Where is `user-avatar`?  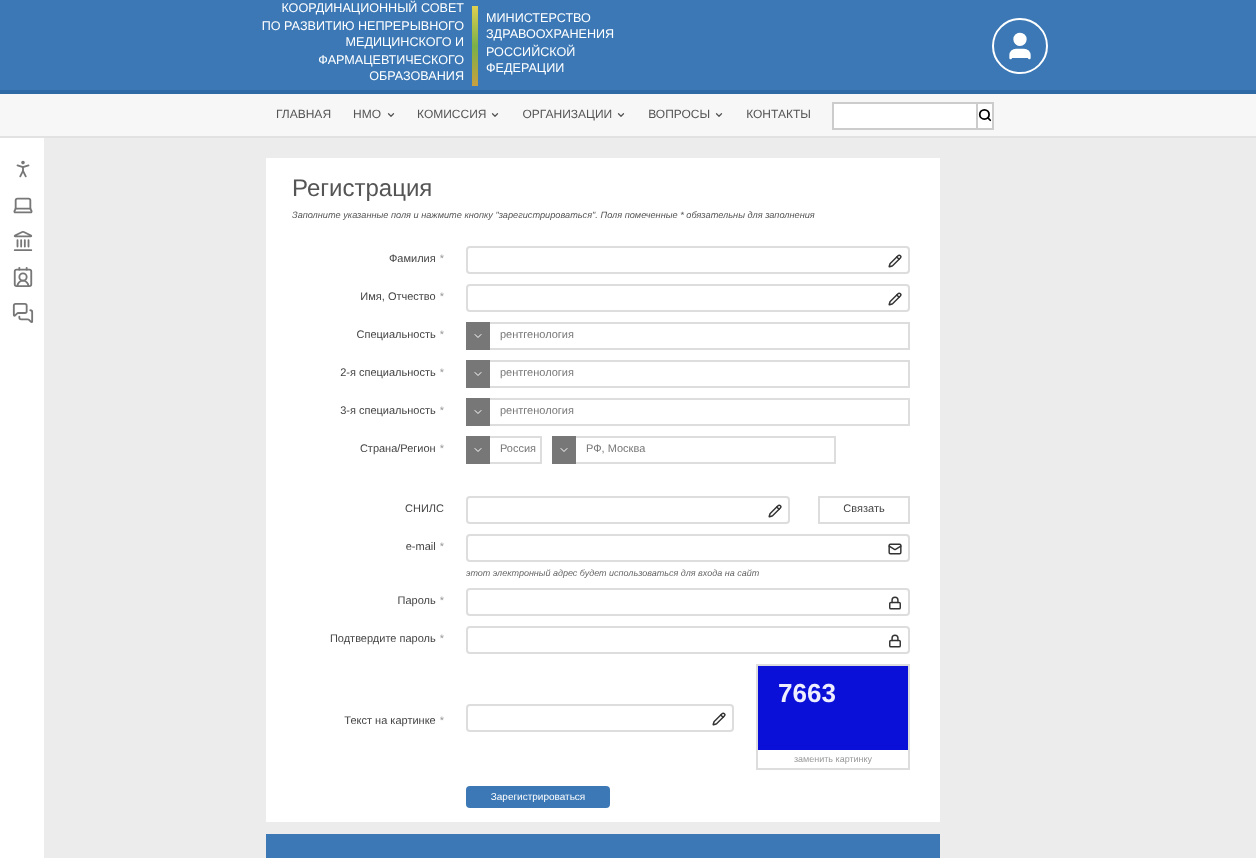
user-avatar is located at coordinates (1020, 45).